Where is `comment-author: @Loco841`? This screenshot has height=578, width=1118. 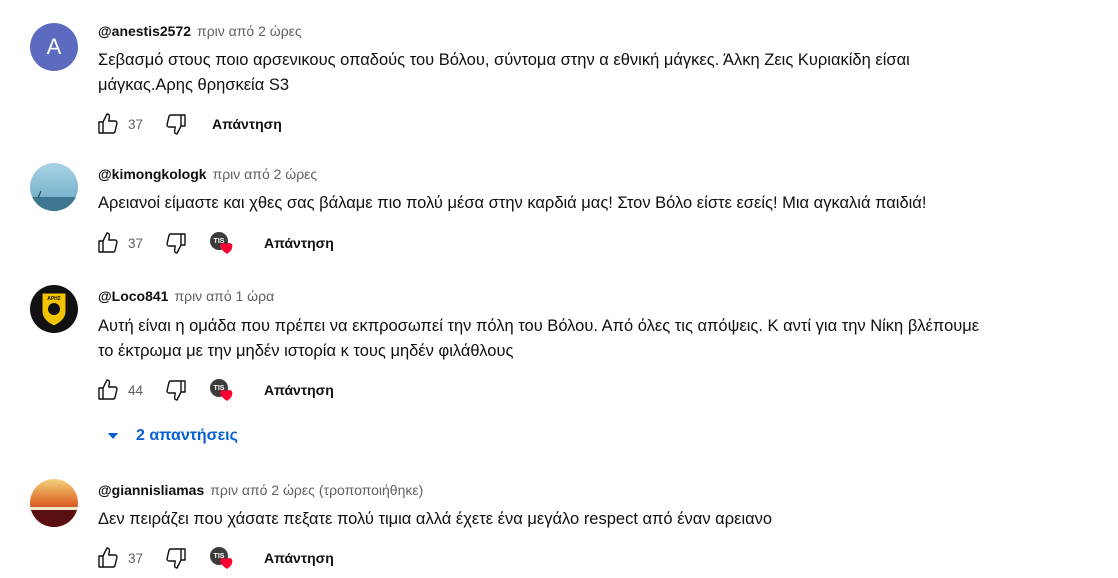 comment-author: @Loco841 is located at coordinates (133, 296).